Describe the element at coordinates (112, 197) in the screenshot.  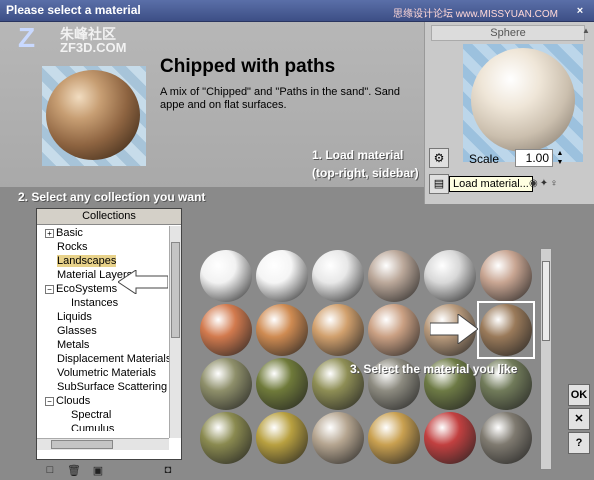
I see `annotation-step2: 2. Select any collection you want` at that location.